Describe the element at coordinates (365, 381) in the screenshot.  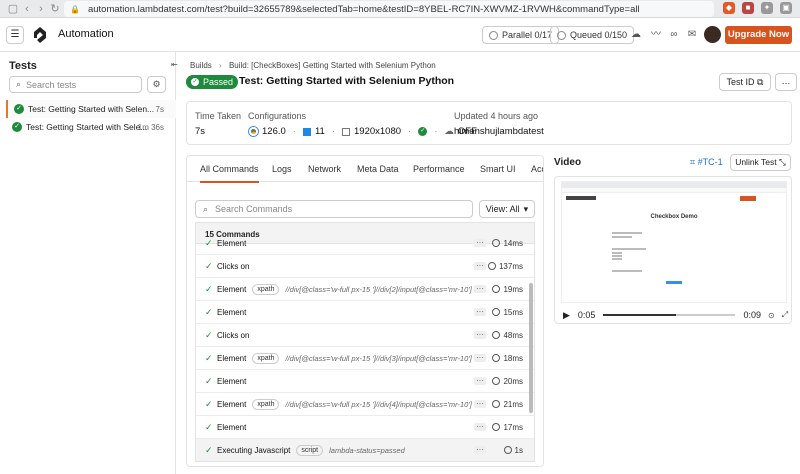
I see `command-row: ✓ Element ··· 20ms` at that location.